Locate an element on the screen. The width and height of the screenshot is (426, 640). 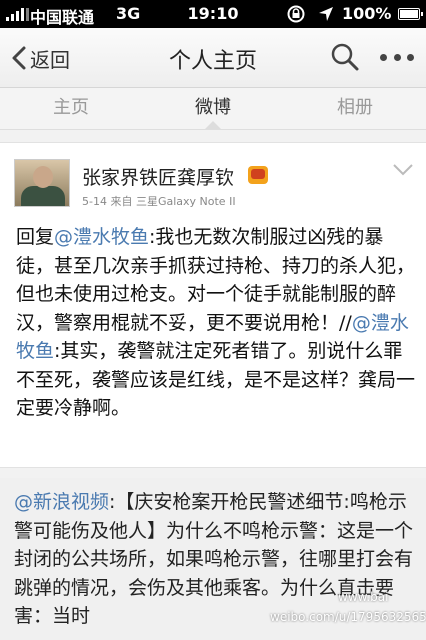
mention-link: @新浪视频 is located at coordinates (61, 502).